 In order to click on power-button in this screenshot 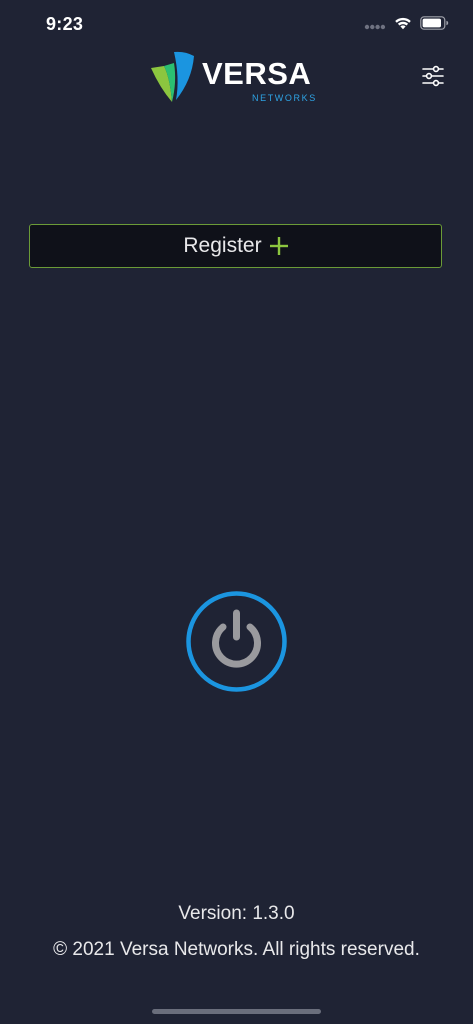, I will do `click(236, 641)`.